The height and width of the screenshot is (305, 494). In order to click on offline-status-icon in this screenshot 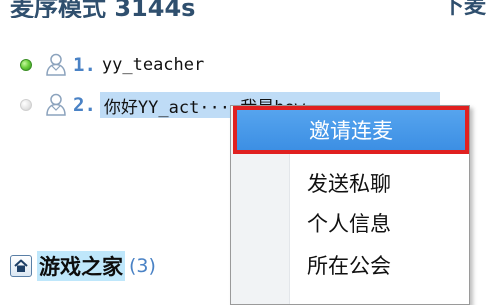, I will do `click(26, 105)`.